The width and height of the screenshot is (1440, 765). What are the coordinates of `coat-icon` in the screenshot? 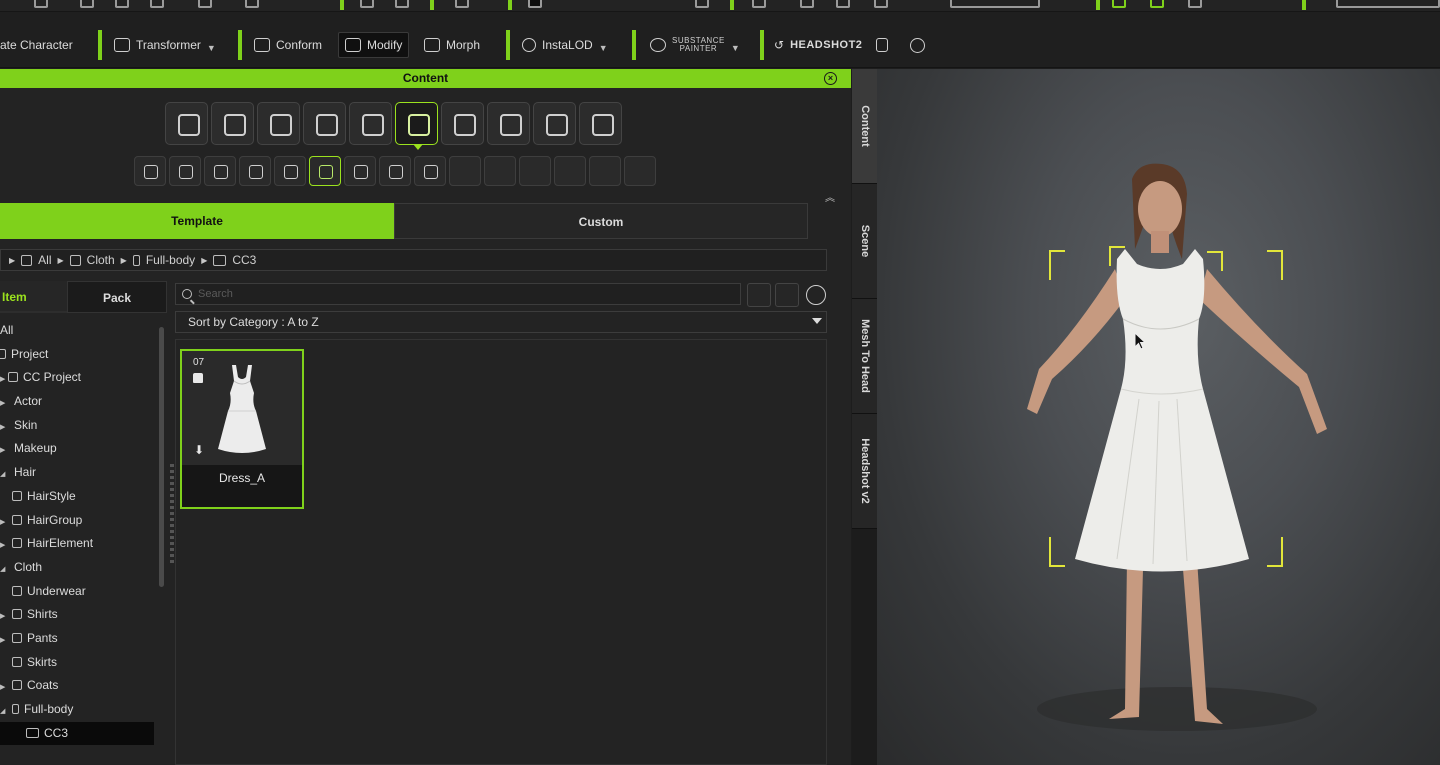 It's located at (290, 171).